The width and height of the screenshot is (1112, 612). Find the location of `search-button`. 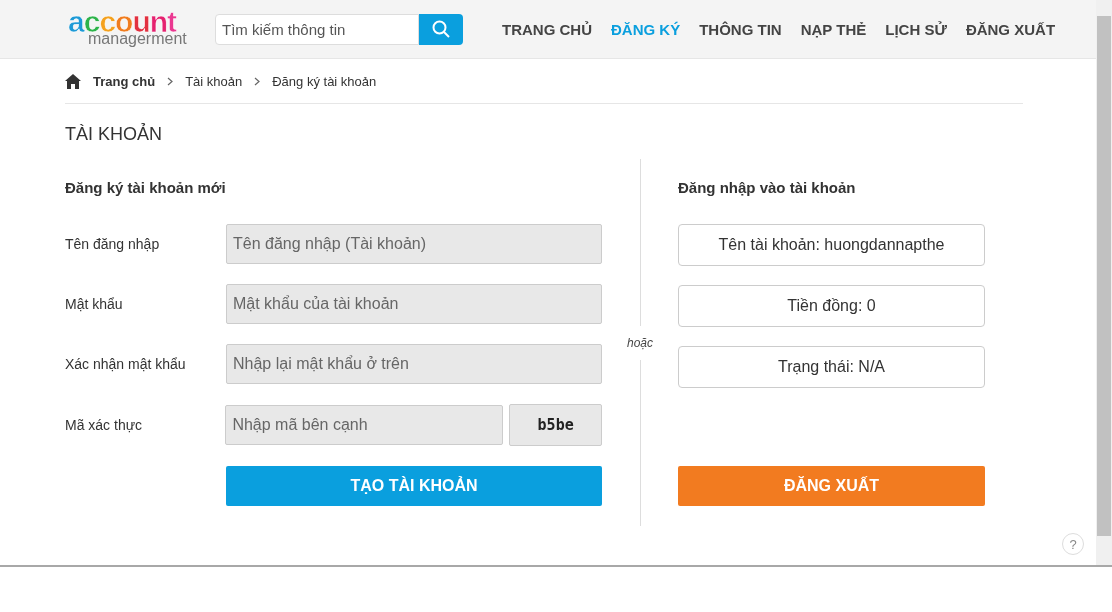

search-button is located at coordinates (441, 29).